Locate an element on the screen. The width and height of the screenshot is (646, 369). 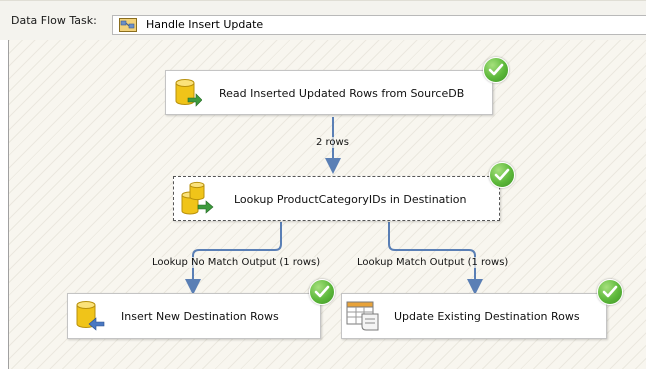
transform-component-update: Update Existing Destination Rows is located at coordinates (474, 316).